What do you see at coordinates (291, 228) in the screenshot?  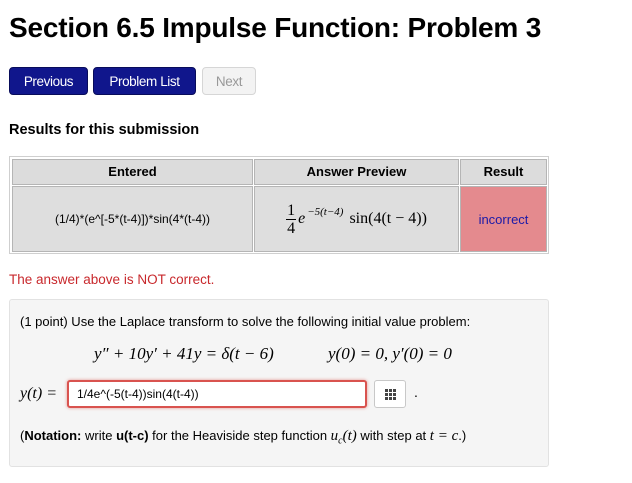 I see `fraction-denominator: 4` at bounding box center [291, 228].